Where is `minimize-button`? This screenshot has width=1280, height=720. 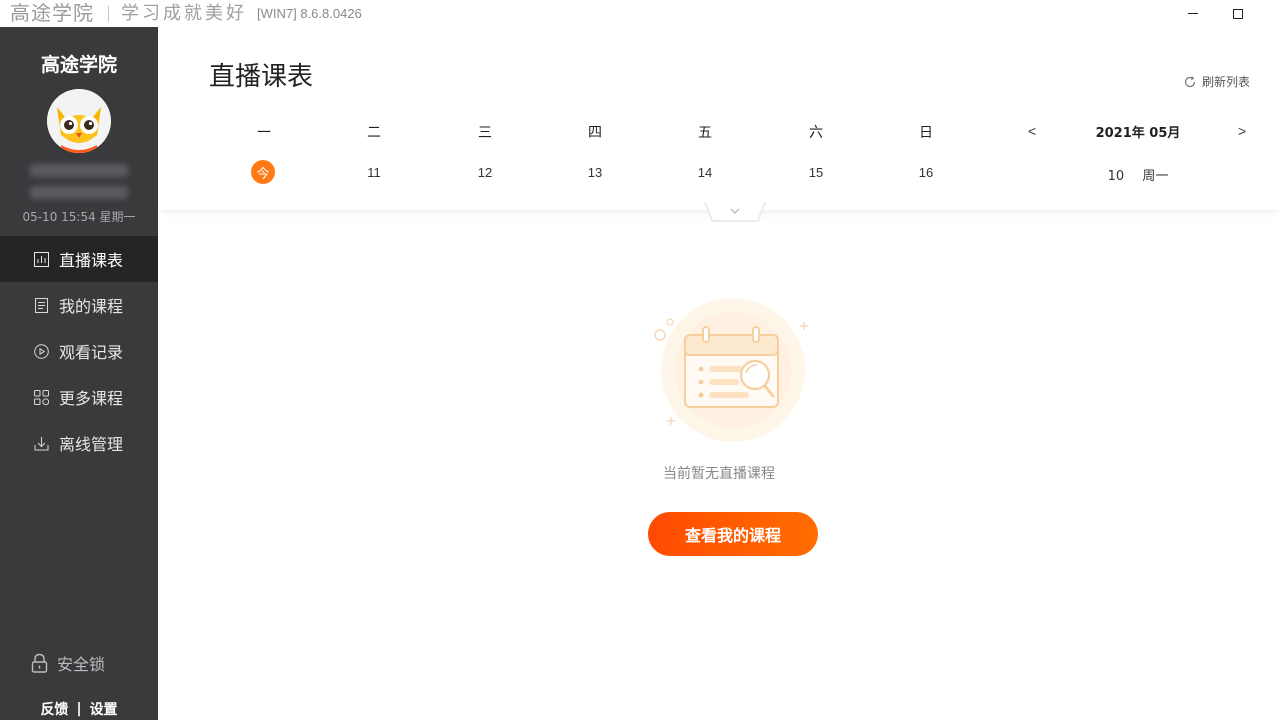
minimize-button is located at coordinates (1193, 13).